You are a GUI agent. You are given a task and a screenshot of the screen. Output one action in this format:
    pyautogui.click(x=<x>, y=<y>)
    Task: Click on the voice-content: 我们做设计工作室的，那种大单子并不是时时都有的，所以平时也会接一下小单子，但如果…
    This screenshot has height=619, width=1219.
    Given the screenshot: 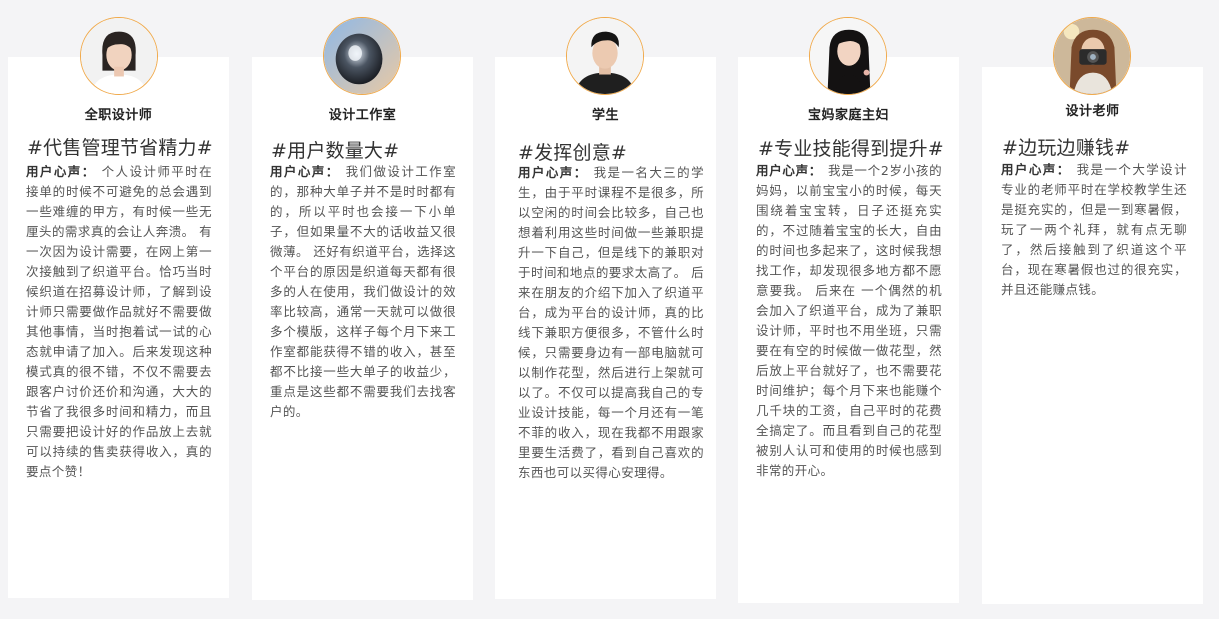 What is the action you would take?
    pyautogui.click(x=363, y=291)
    